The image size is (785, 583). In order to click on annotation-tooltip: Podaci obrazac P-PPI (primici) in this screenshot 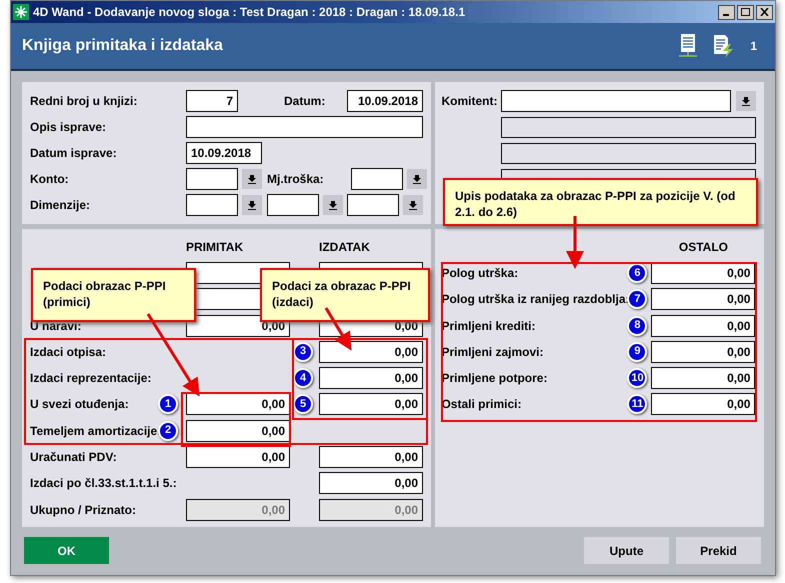, I will do `click(113, 295)`.